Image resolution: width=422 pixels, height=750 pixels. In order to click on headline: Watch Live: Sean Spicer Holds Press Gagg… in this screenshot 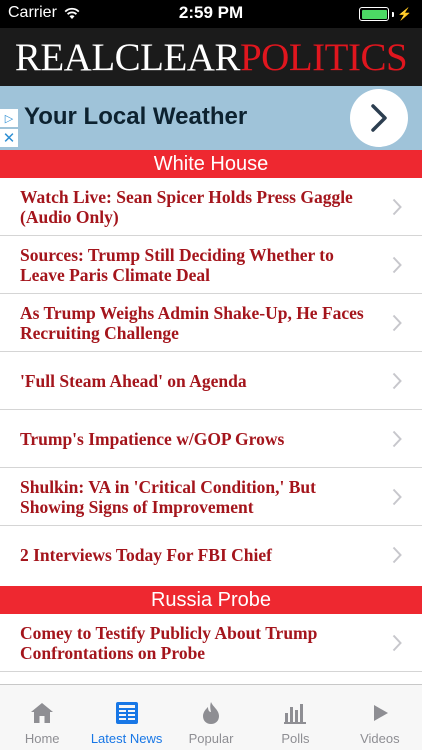, I will do `click(195, 207)`.